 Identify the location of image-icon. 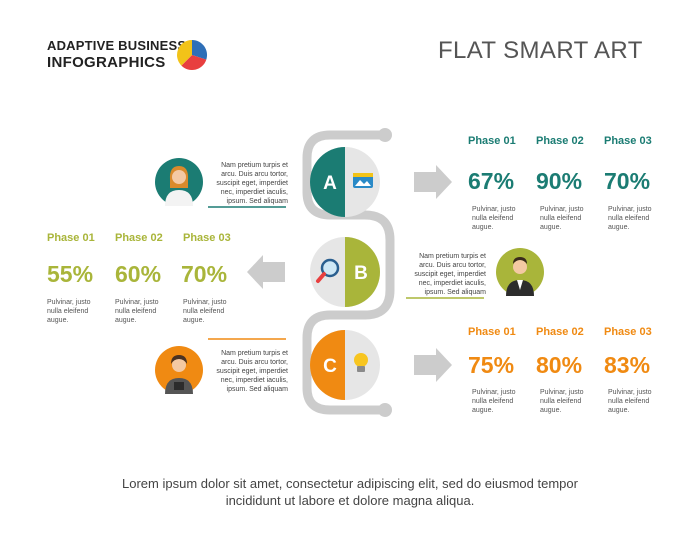
(363, 180).